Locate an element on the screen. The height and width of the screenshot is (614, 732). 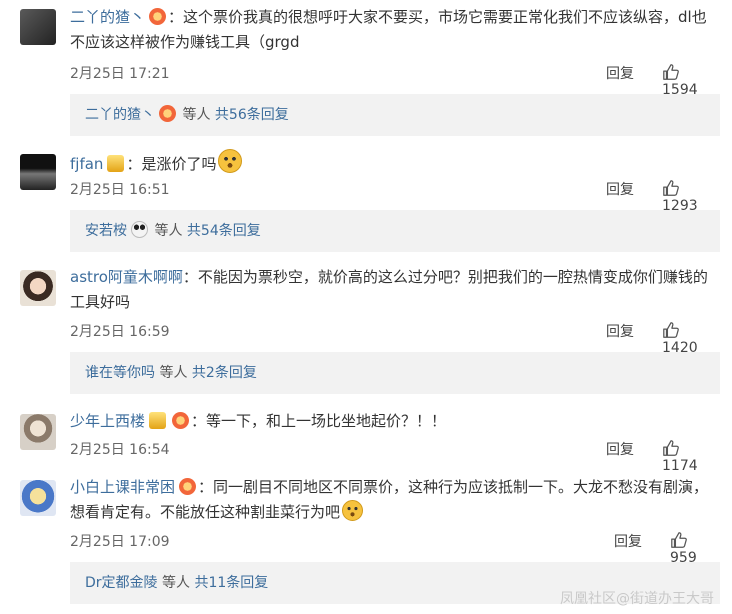
reply-thread: 二丫的猹丶 等人 共56条回复 is located at coordinates (395, 115).